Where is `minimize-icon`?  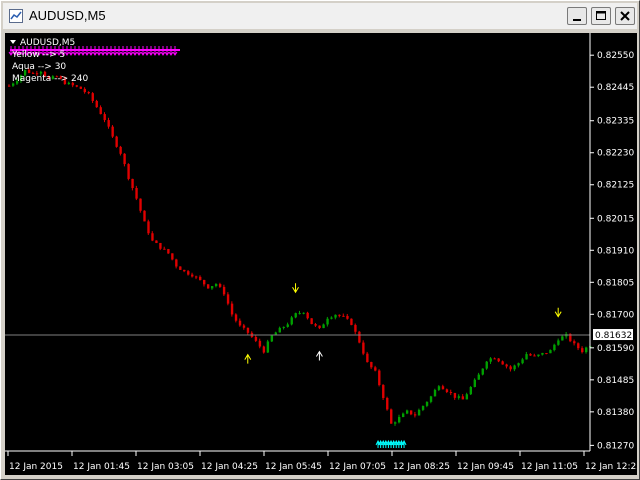
minimize-icon is located at coordinates (577, 20).